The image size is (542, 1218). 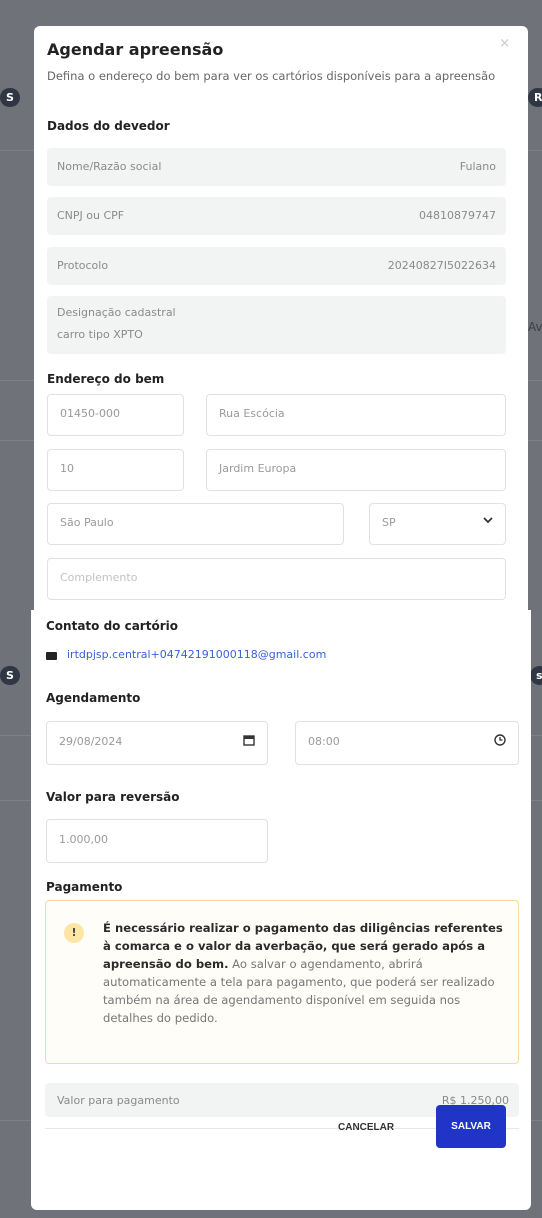 I want to click on debtor-document-value: 04810879747, so click(x=457, y=215).